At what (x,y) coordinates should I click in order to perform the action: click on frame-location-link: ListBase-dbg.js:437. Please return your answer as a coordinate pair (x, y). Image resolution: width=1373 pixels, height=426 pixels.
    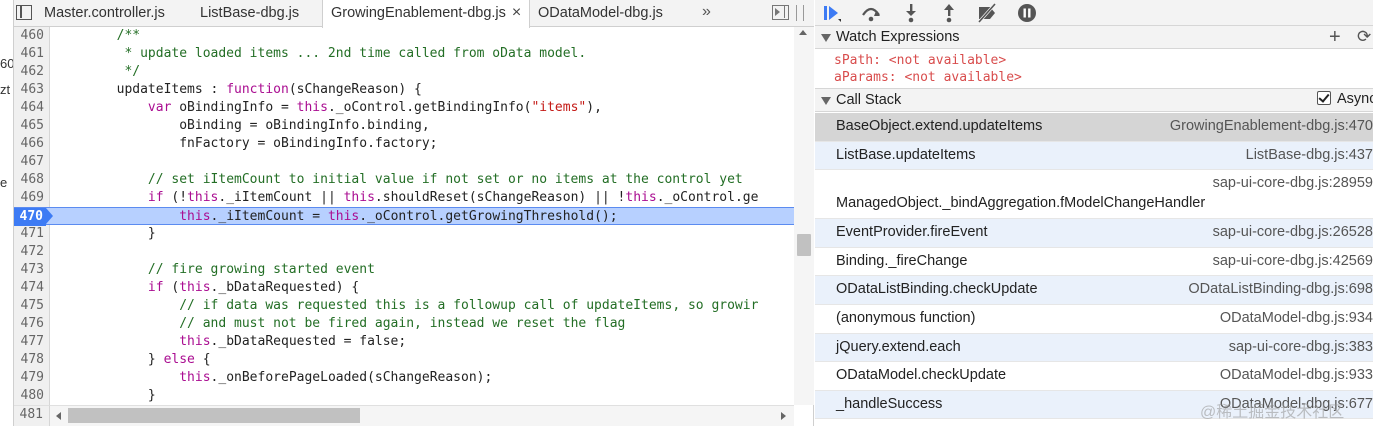
    Looking at the image, I should click on (1309, 155).